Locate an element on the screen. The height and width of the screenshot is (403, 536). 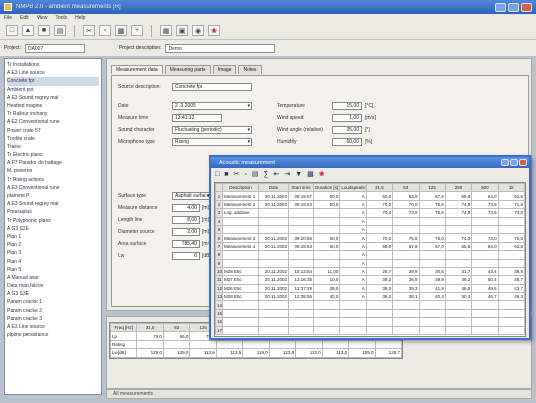
grid-cell: 11 is located at coordinates (219, 280).